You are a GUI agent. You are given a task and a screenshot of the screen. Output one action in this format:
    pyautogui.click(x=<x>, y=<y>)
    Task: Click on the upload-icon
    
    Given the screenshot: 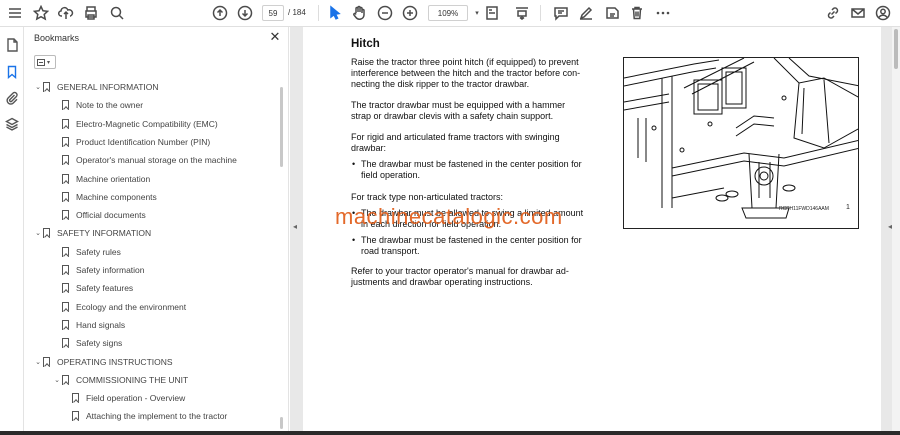 What is the action you would take?
    pyautogui.click(x=66, y=13)
    